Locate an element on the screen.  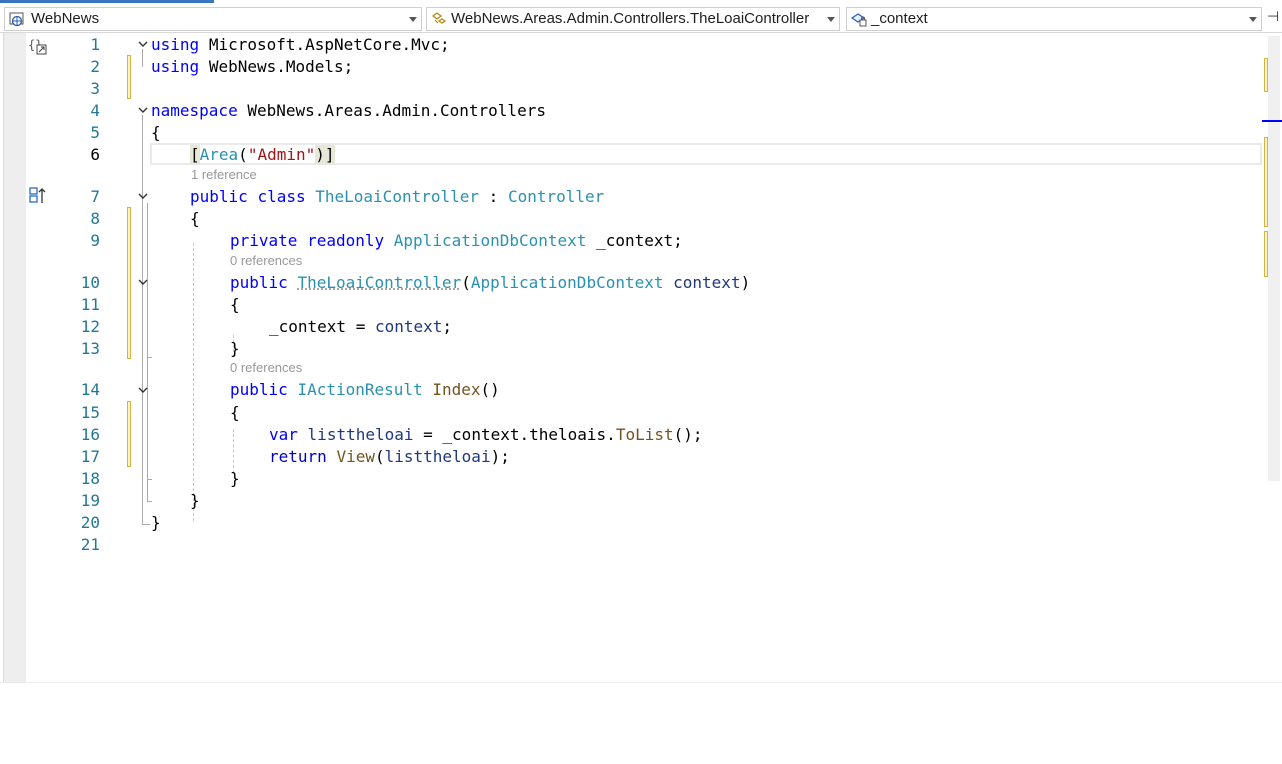
bracket: [ is located at coordinates (195, 154).